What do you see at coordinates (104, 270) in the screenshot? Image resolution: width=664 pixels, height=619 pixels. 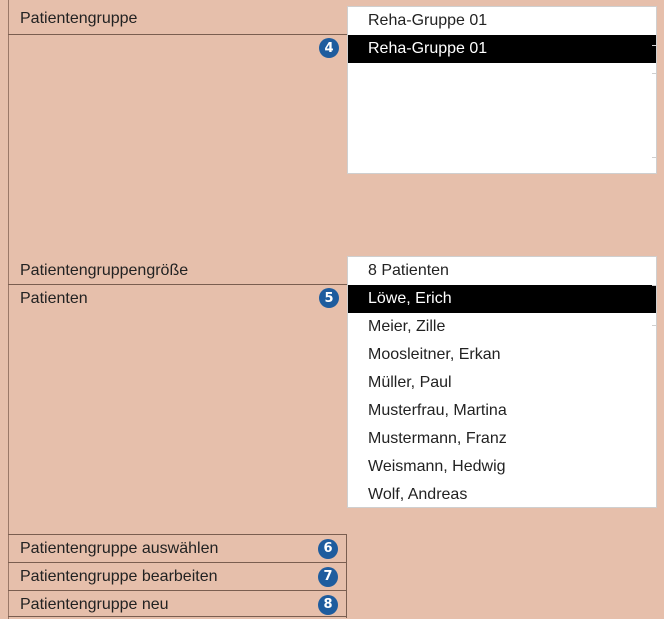 I see `group-size-label: Patientengruppengröße` at bounding box center [104, 270].